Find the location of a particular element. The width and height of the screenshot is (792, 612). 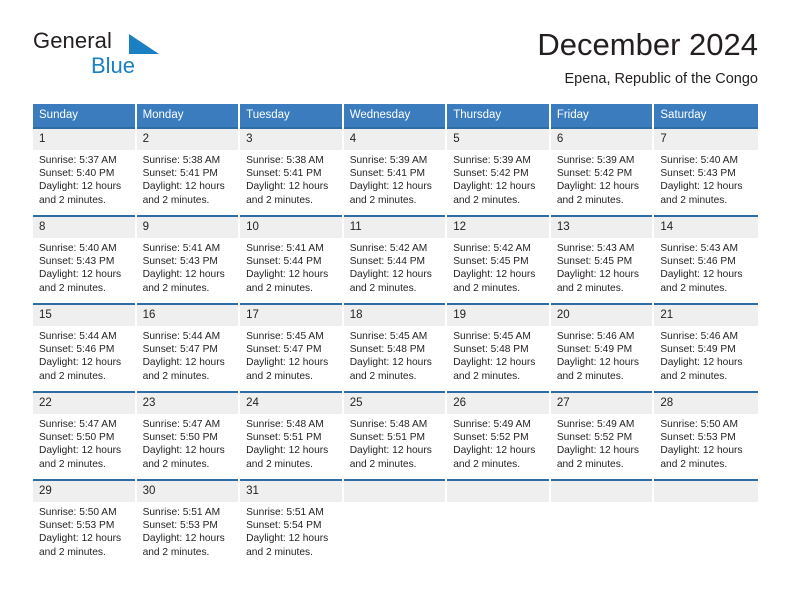

day-number: 17 is located at coordinates (291, 315).